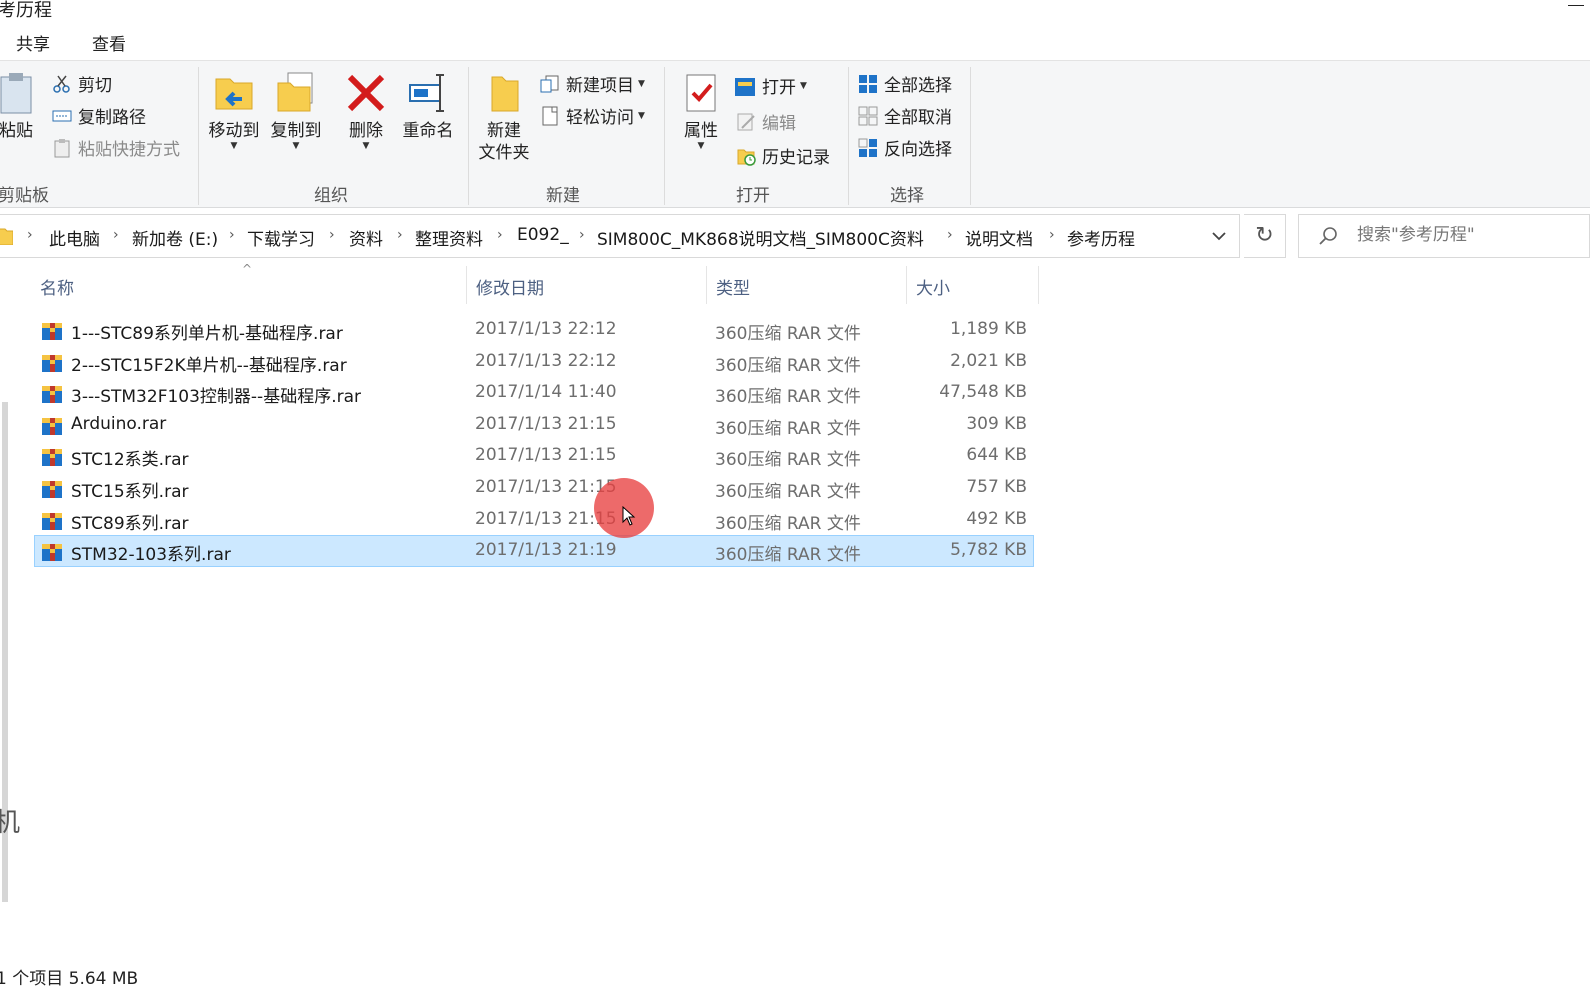 Image resolution: width=1590 pixels, height=994 pixels. What do you see at coordinates (296, 111) in the screenshot?
I see `copy-to-button: 复制到 ▼` at bounding box center [296, 111].